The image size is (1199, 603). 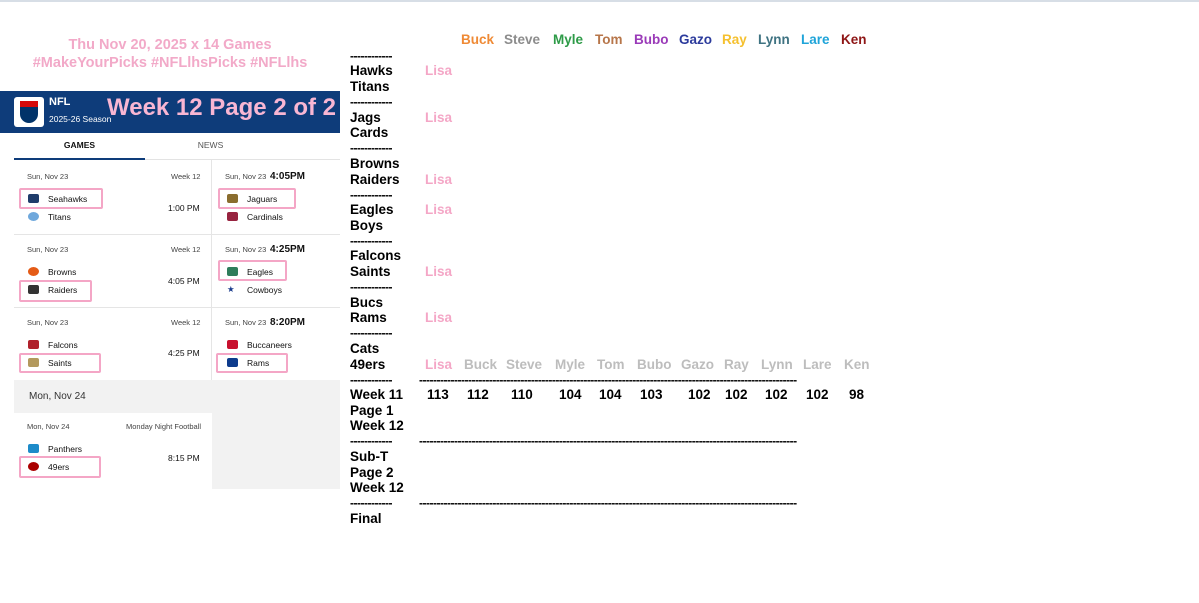 What do you see at coordinates (698, 364) in the screenshot?
I see `picker-name-grey: Gazo` at bounding box center [698, 364].